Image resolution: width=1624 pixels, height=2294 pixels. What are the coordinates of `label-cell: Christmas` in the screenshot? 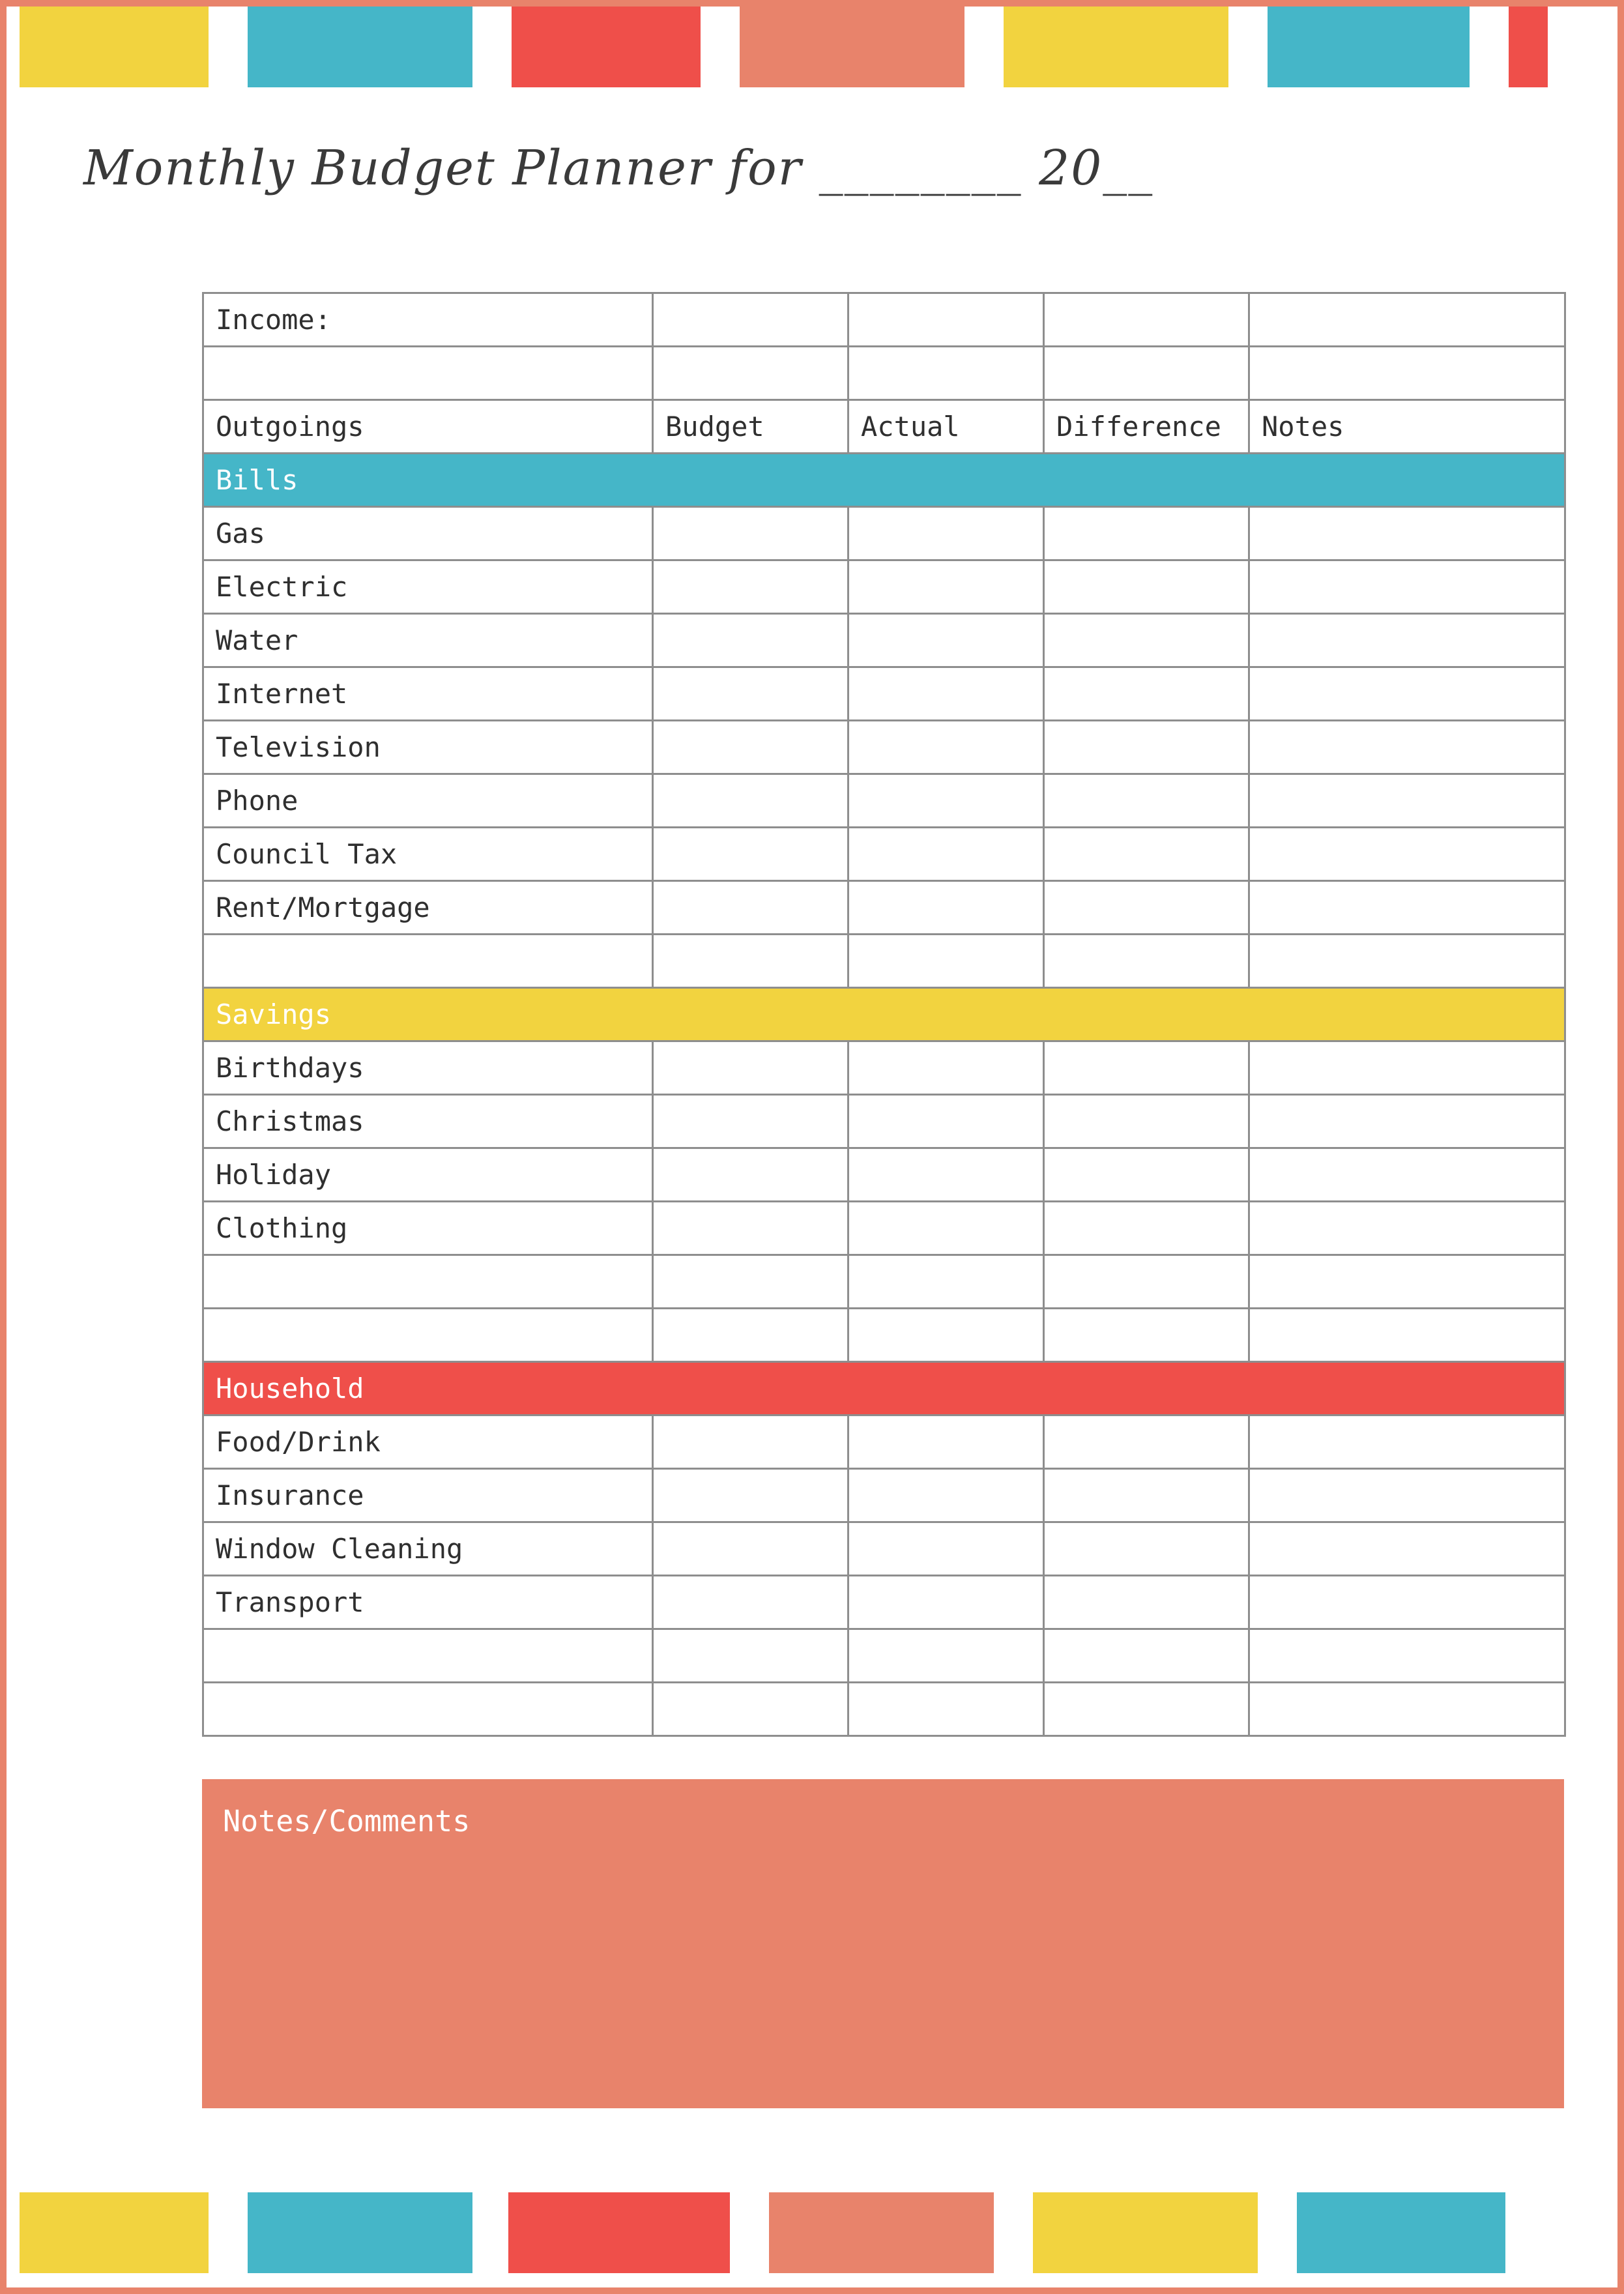 It's located at (428, 1121).